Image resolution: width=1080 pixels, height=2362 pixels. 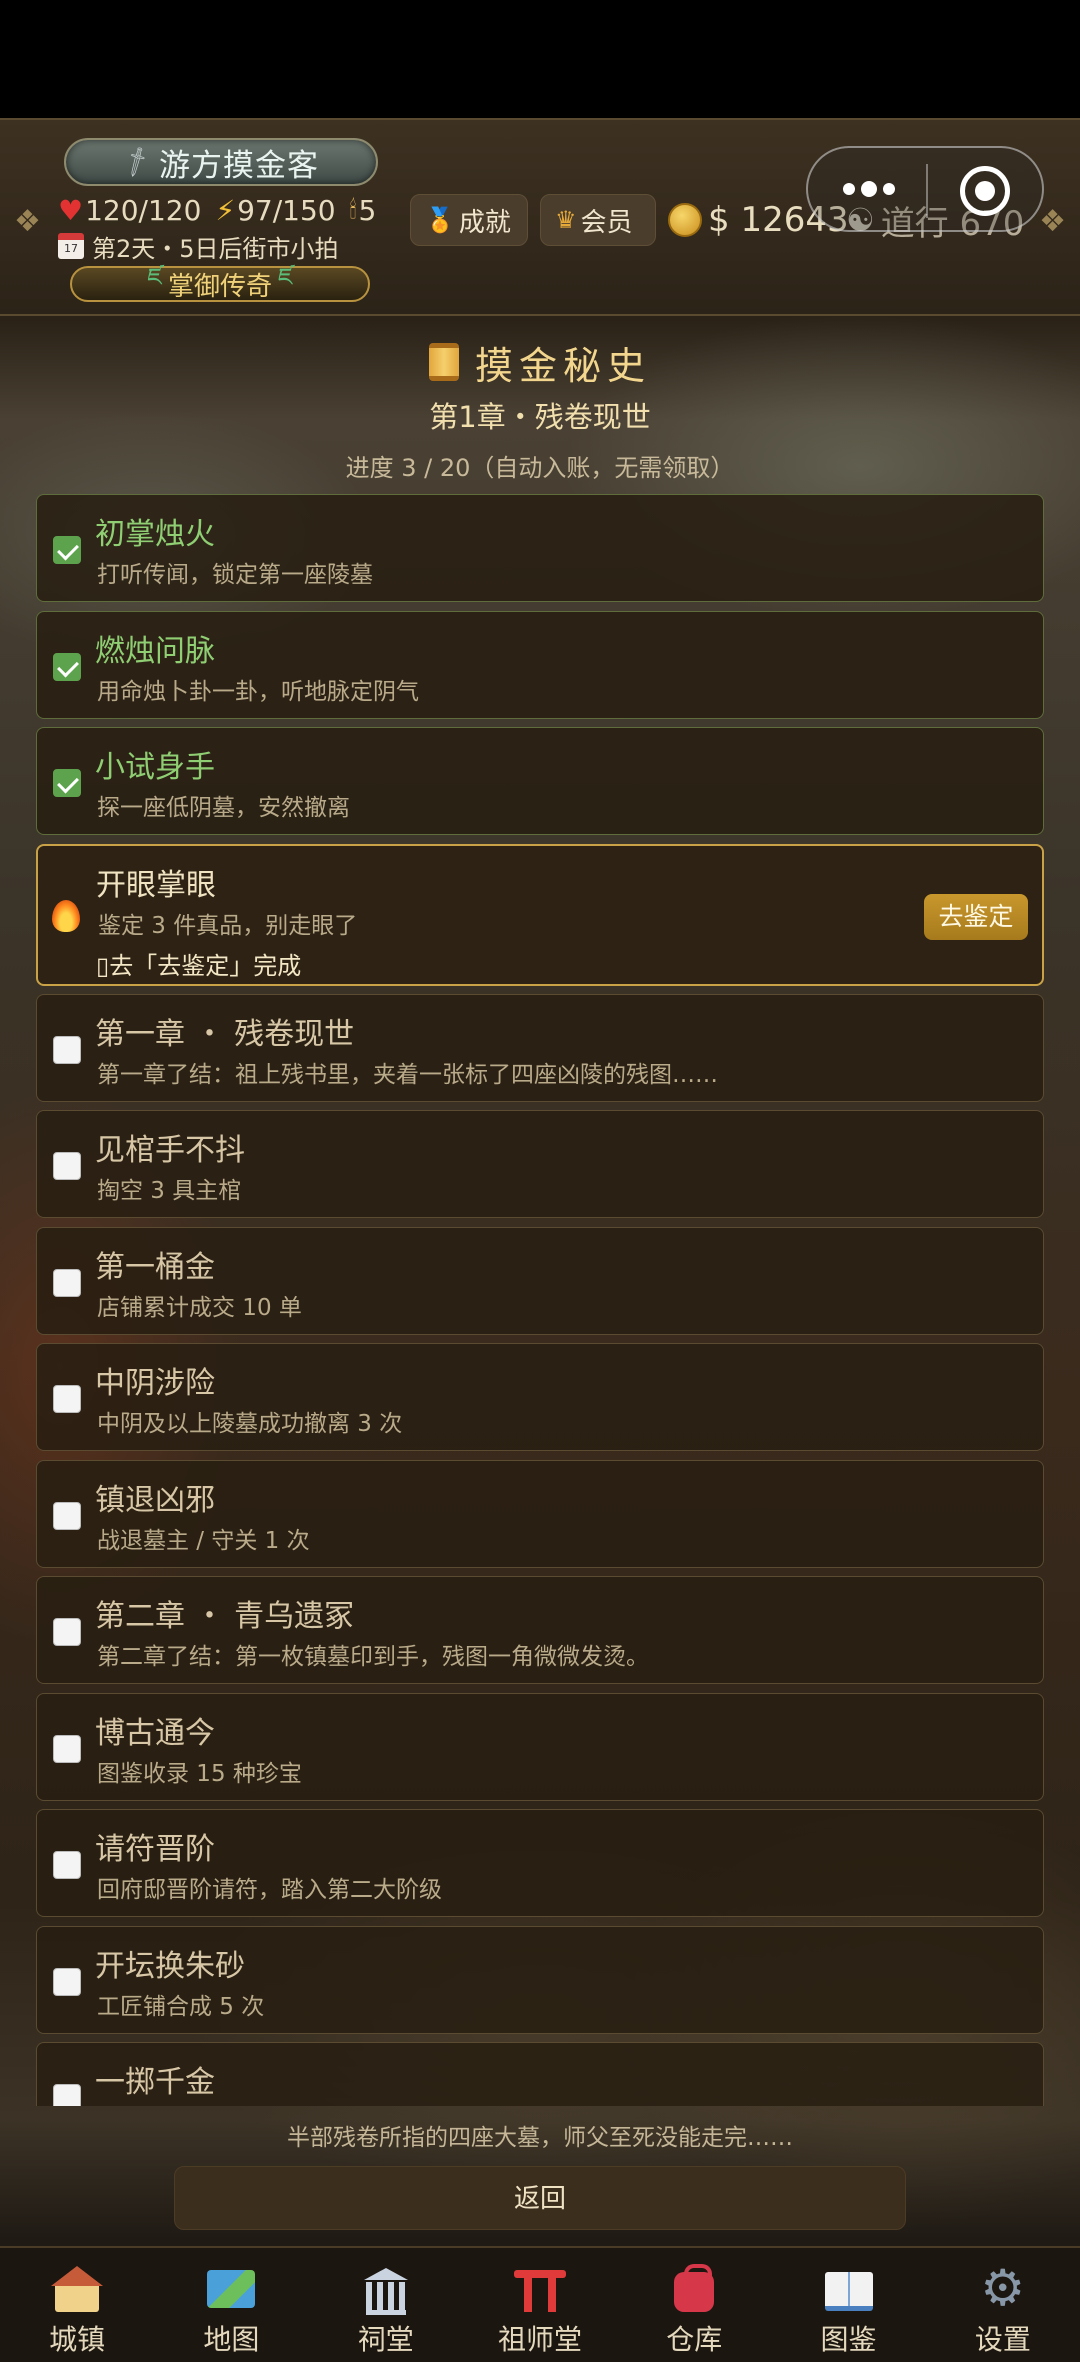 What do you see at coordinates (540, 2074) in the screenshot?
I see `quest-item: 一掷千金` at bounding box center [540, 2074].